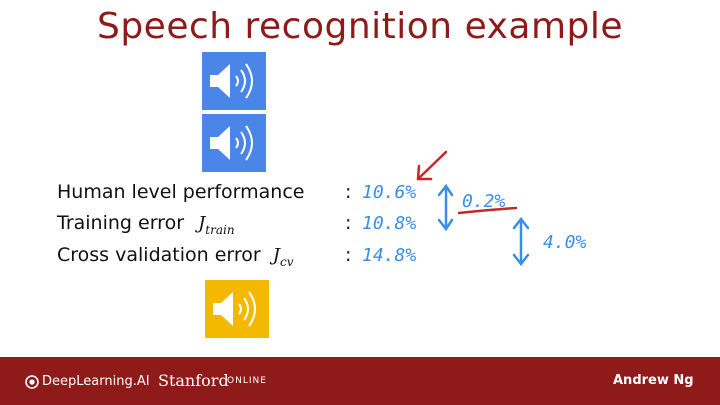 This screenshot has height=405, width=720. What do you see at coordinates (96, 381) in the screenshot?
I see `footer-brand-deeplearning: DeepLearning.AI` at bounding box center [96, 381].